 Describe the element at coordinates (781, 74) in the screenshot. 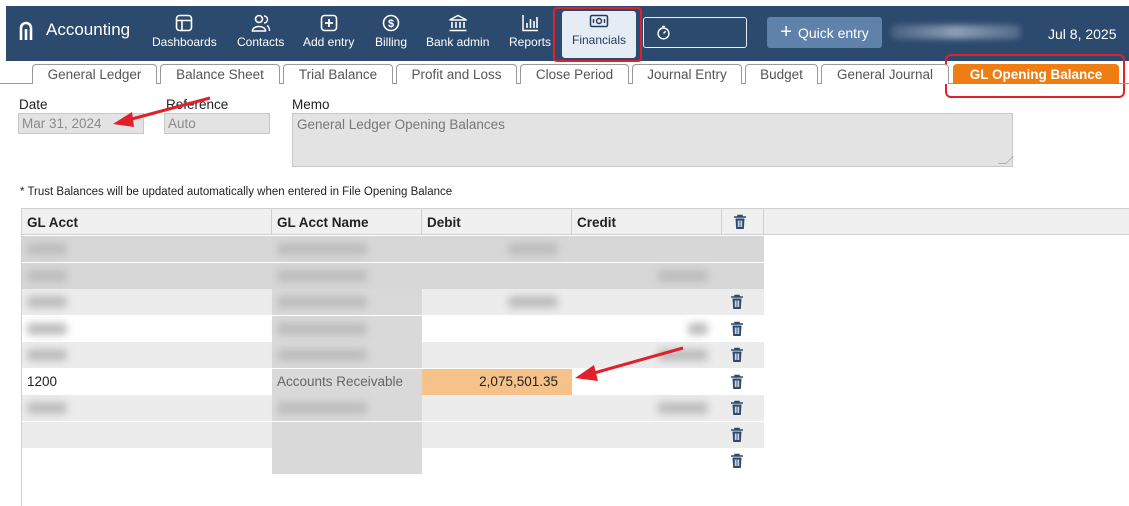

I see `tab-budget: Budget` at that location.